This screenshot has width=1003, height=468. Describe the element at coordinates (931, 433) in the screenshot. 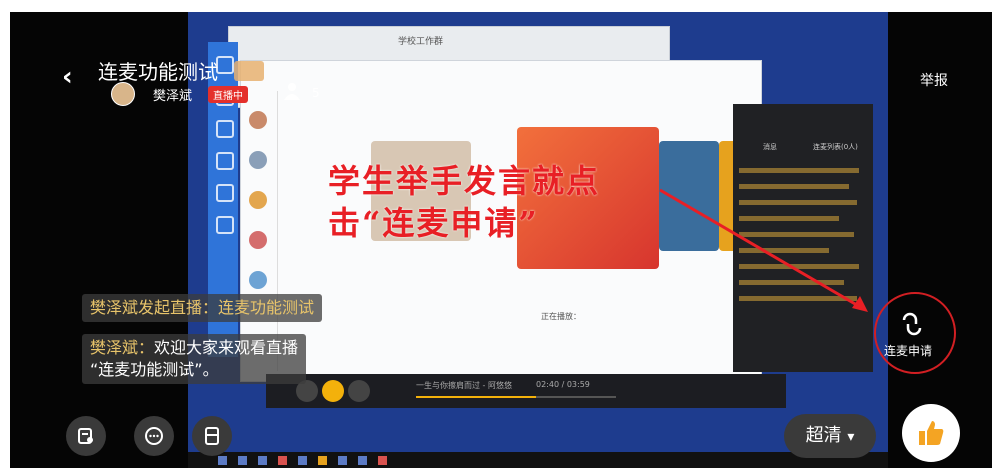

I see `thumbs-up-icon` at that location.